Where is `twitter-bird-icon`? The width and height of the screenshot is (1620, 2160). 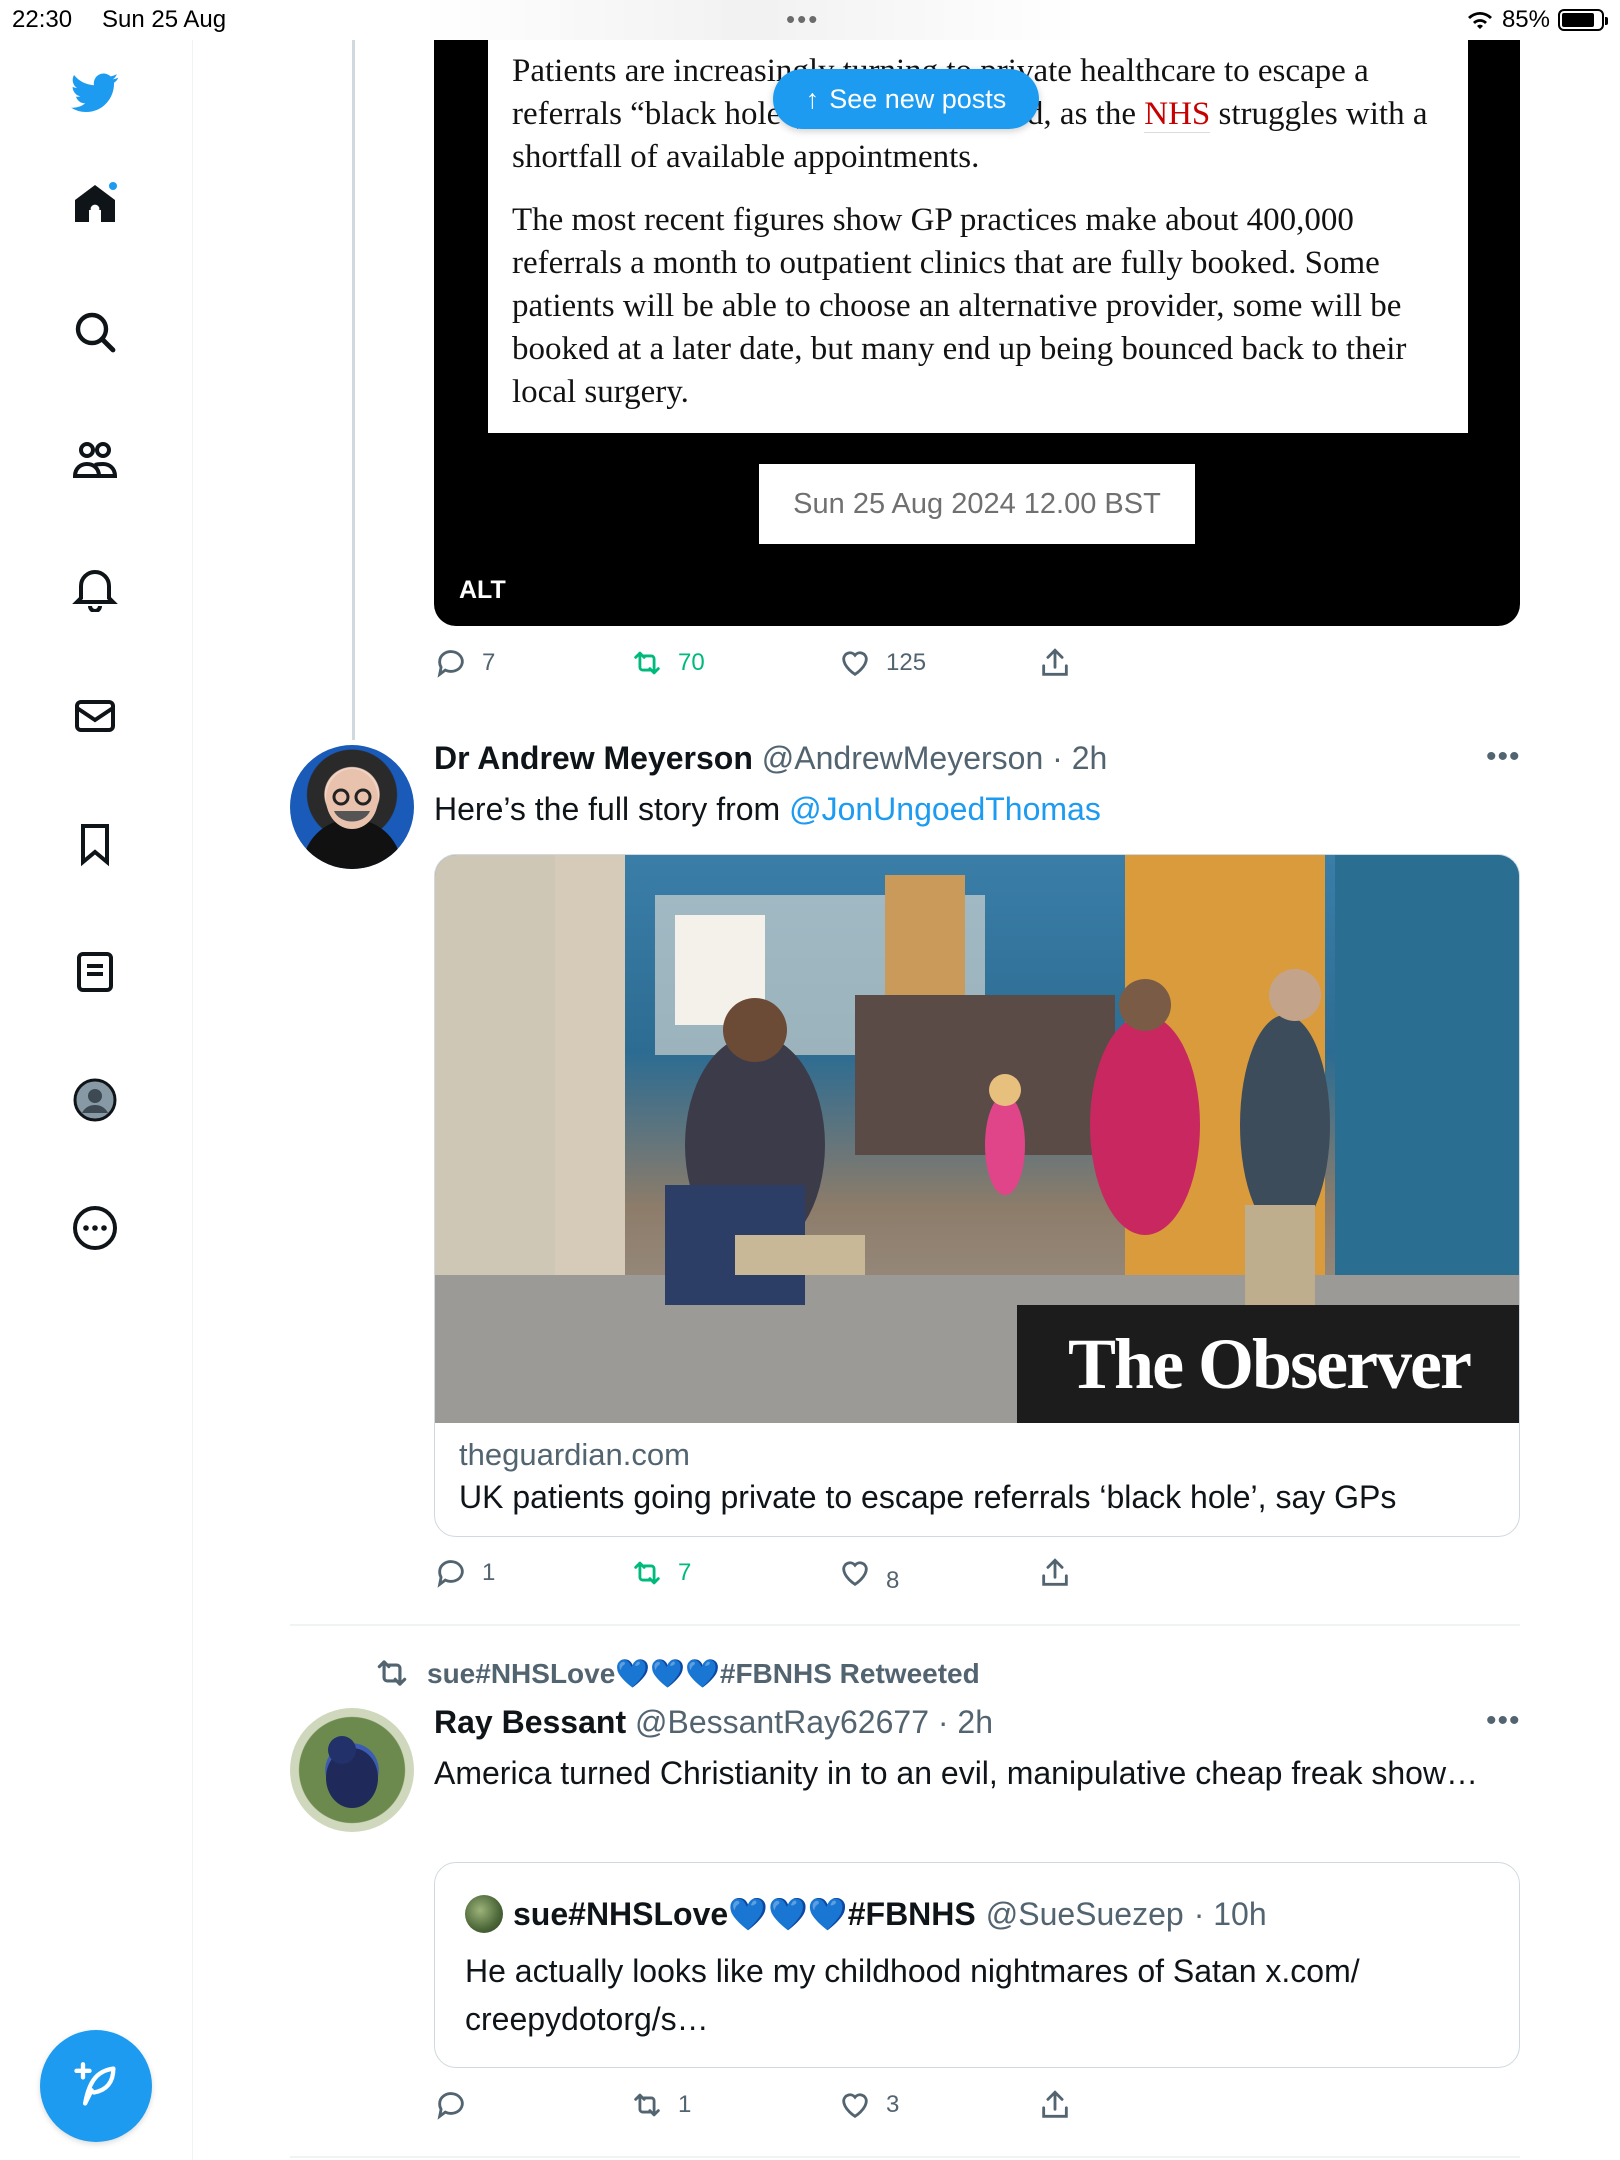 twitter-bird-icon is located at coordinates (95, 92).